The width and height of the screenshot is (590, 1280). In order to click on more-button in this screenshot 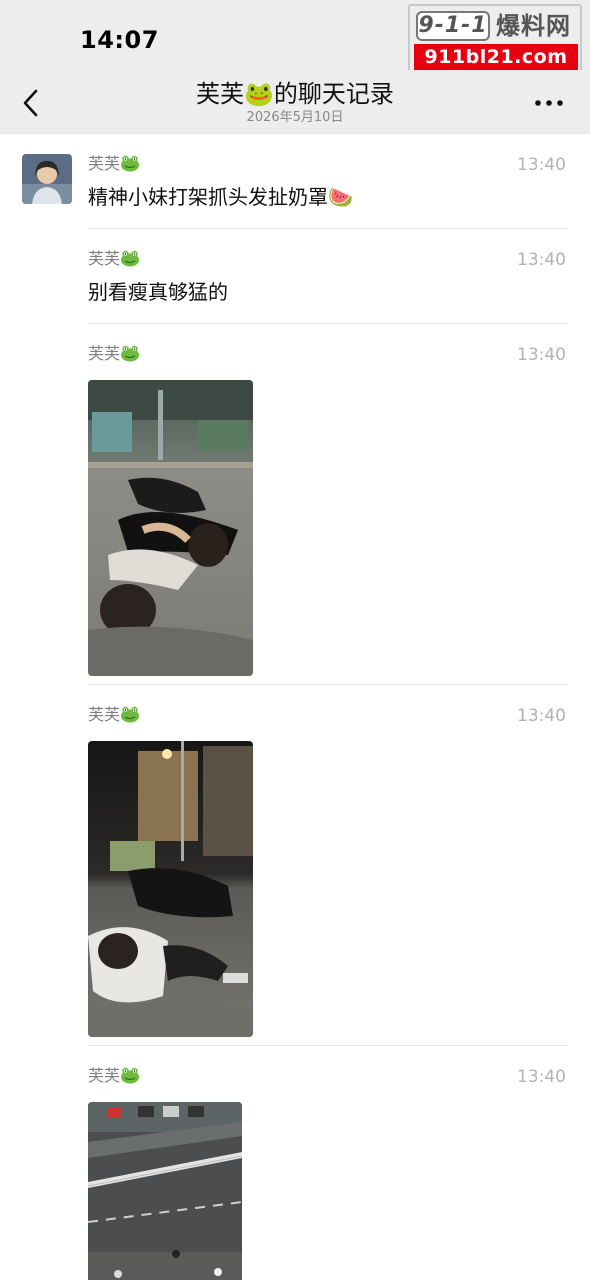, I will do `click(549, 103)`.